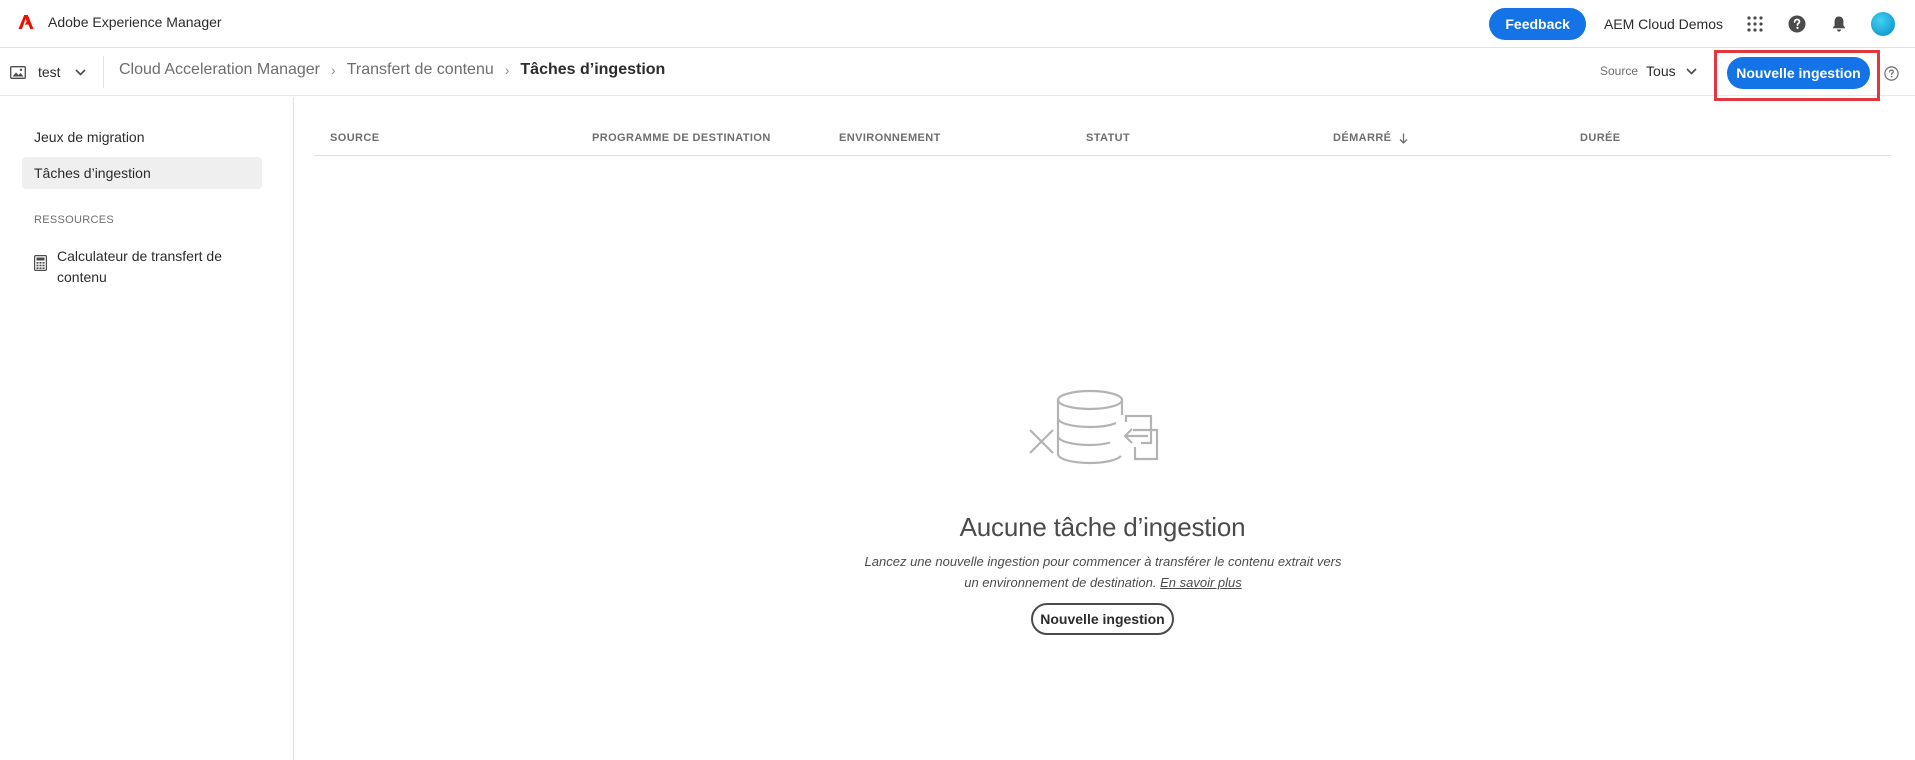 The height and width of the screenshot is (760, 1915). Describe the element at coordinates (135, 22) in the screenshot. I see `app-name: Adobe Experience Manager` at that location.